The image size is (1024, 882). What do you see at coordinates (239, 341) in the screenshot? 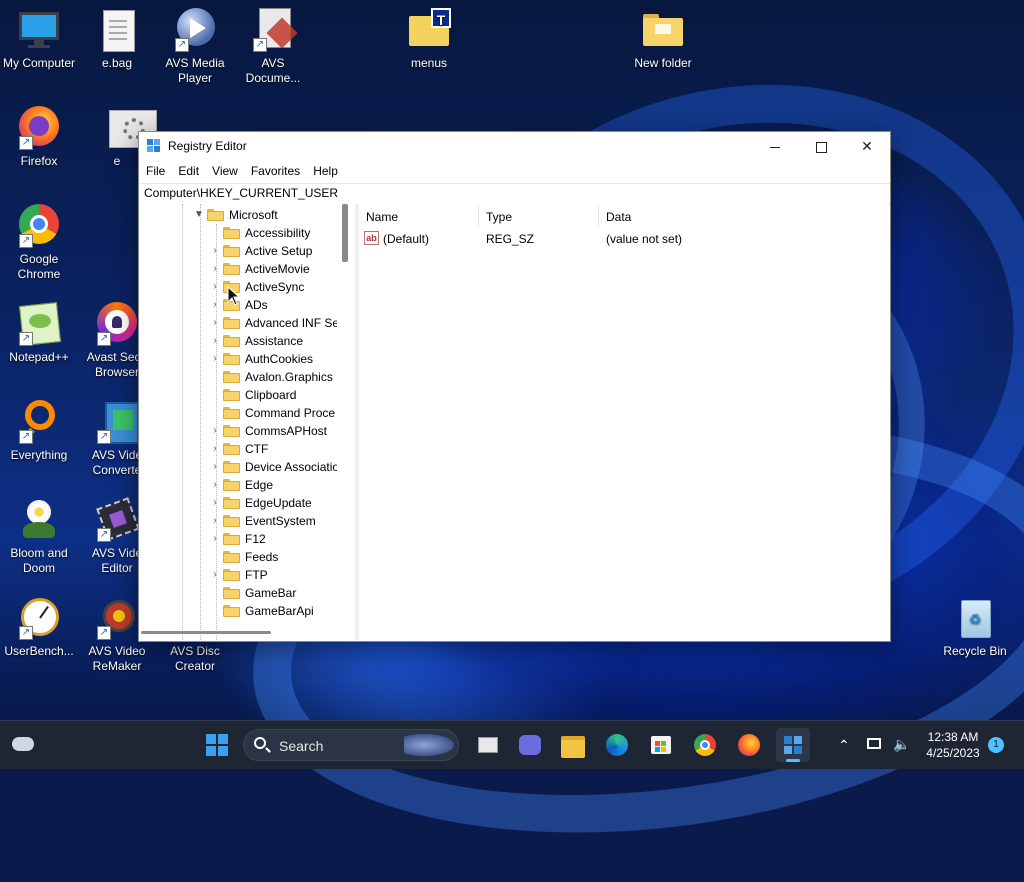
I see `tree-item: › Assistance` at bounding box center [239, 341].